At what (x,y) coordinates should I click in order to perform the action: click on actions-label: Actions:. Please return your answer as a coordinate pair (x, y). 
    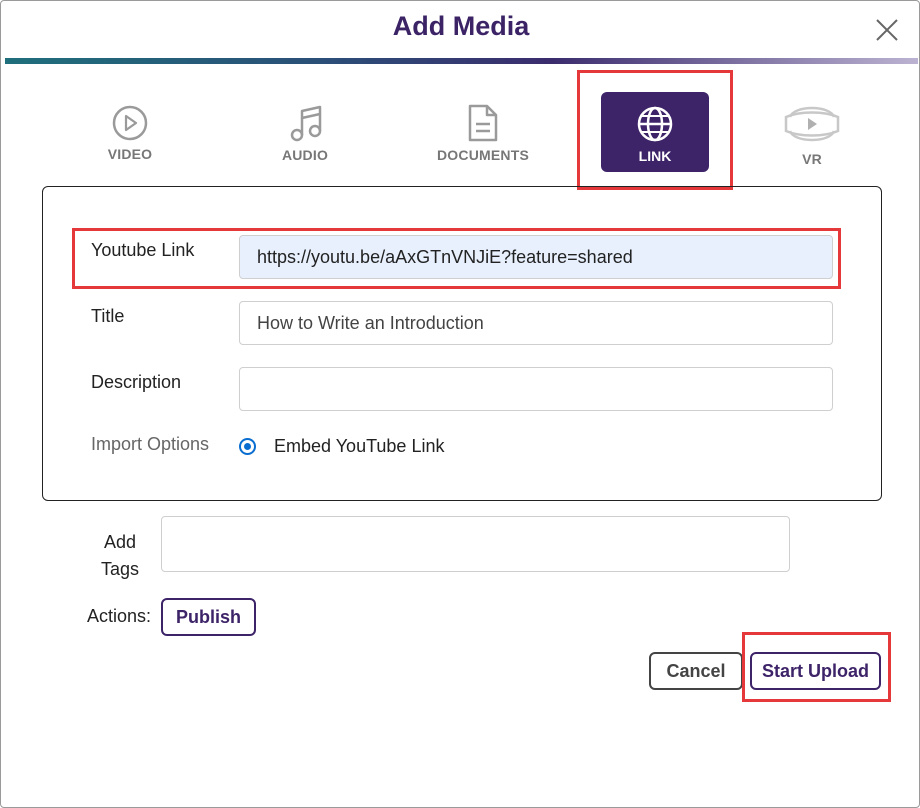
    Looking at the image, I should click on (119, 616).